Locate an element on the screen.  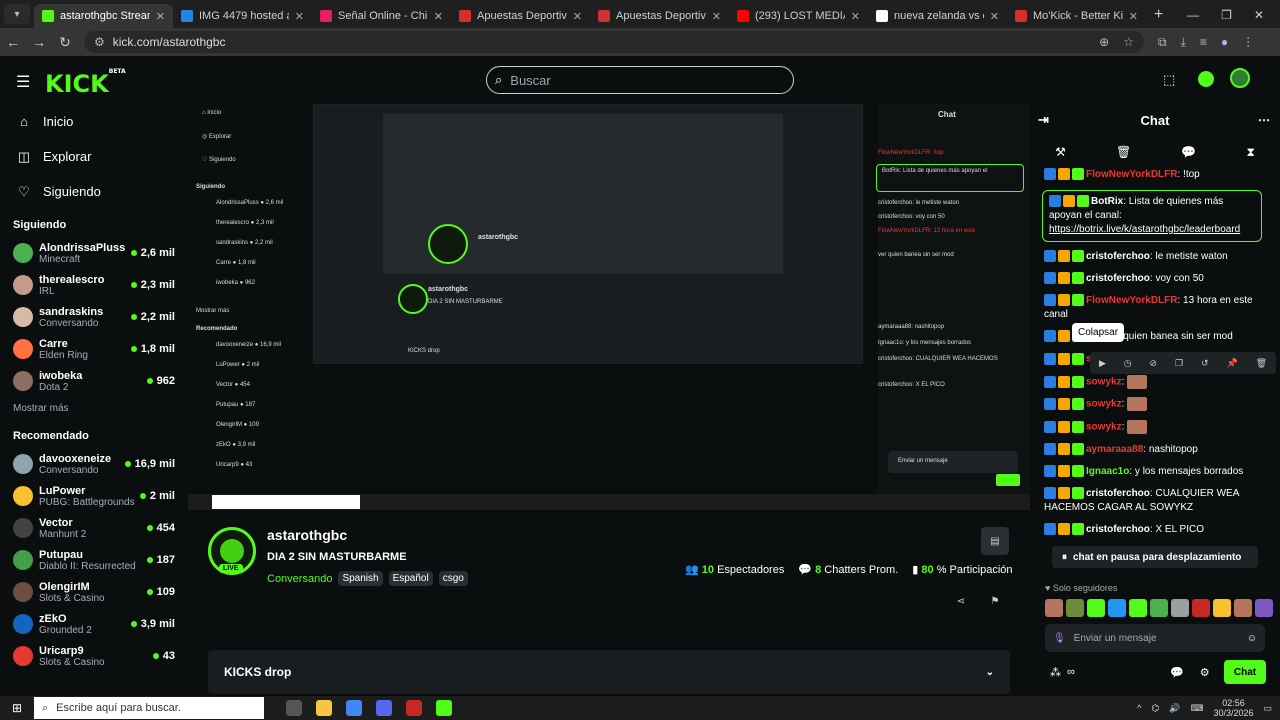
user-avatar is located at coordinates (1240, 78).